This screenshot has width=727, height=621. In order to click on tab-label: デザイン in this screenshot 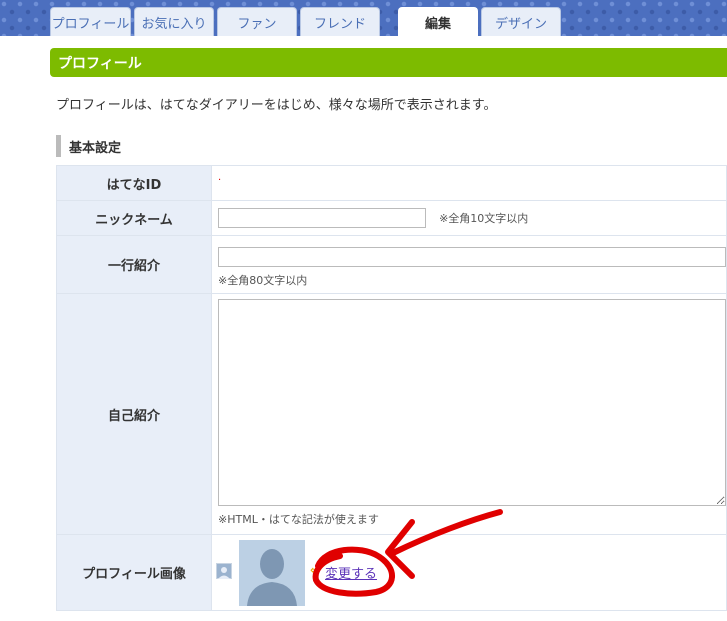, I will do `click(520, 24)`.